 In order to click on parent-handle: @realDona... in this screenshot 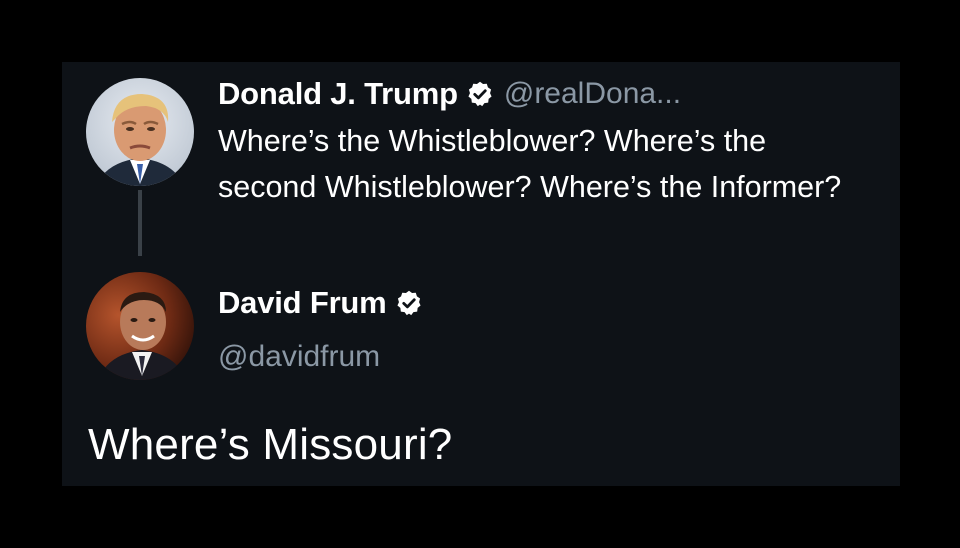, I will do `click(592, 94)`.